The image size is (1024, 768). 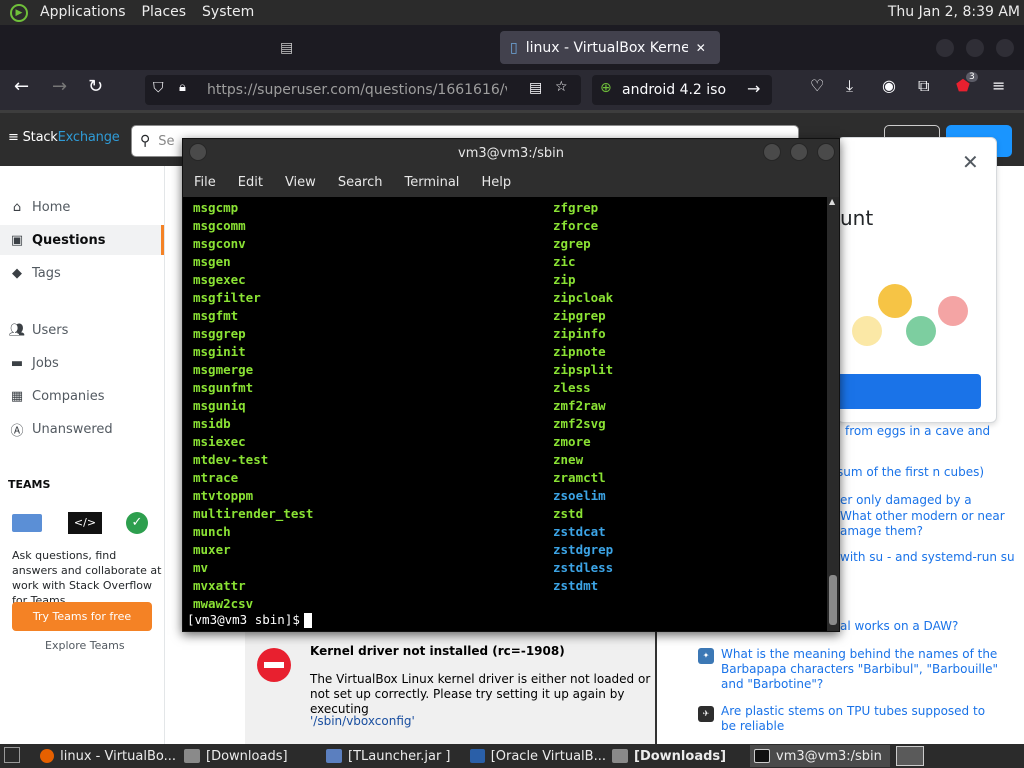 I want to click on site-icon: ✈, so click(x=706, y=714).